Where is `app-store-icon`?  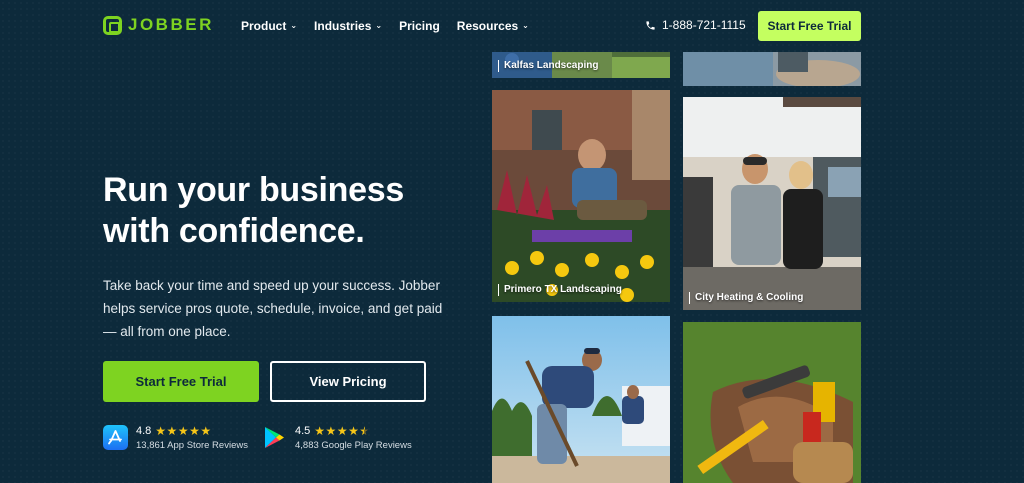 app-store-icon is located at coordinates (115, 437).